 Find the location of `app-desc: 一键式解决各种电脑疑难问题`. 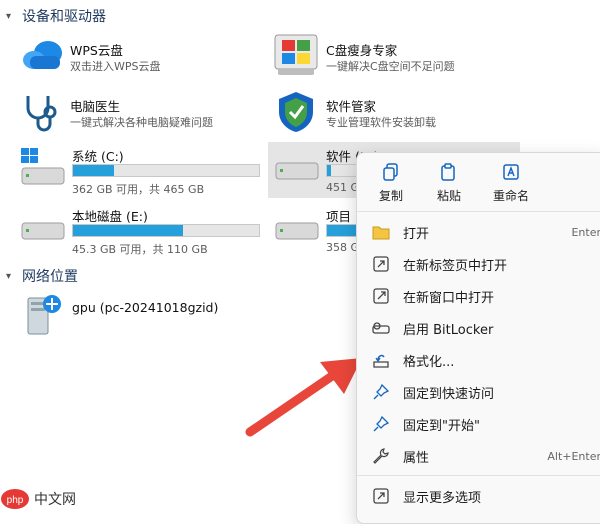

app-desc: 一键式解决各种电脑疑难问题 is located at coordinates (141, 122).